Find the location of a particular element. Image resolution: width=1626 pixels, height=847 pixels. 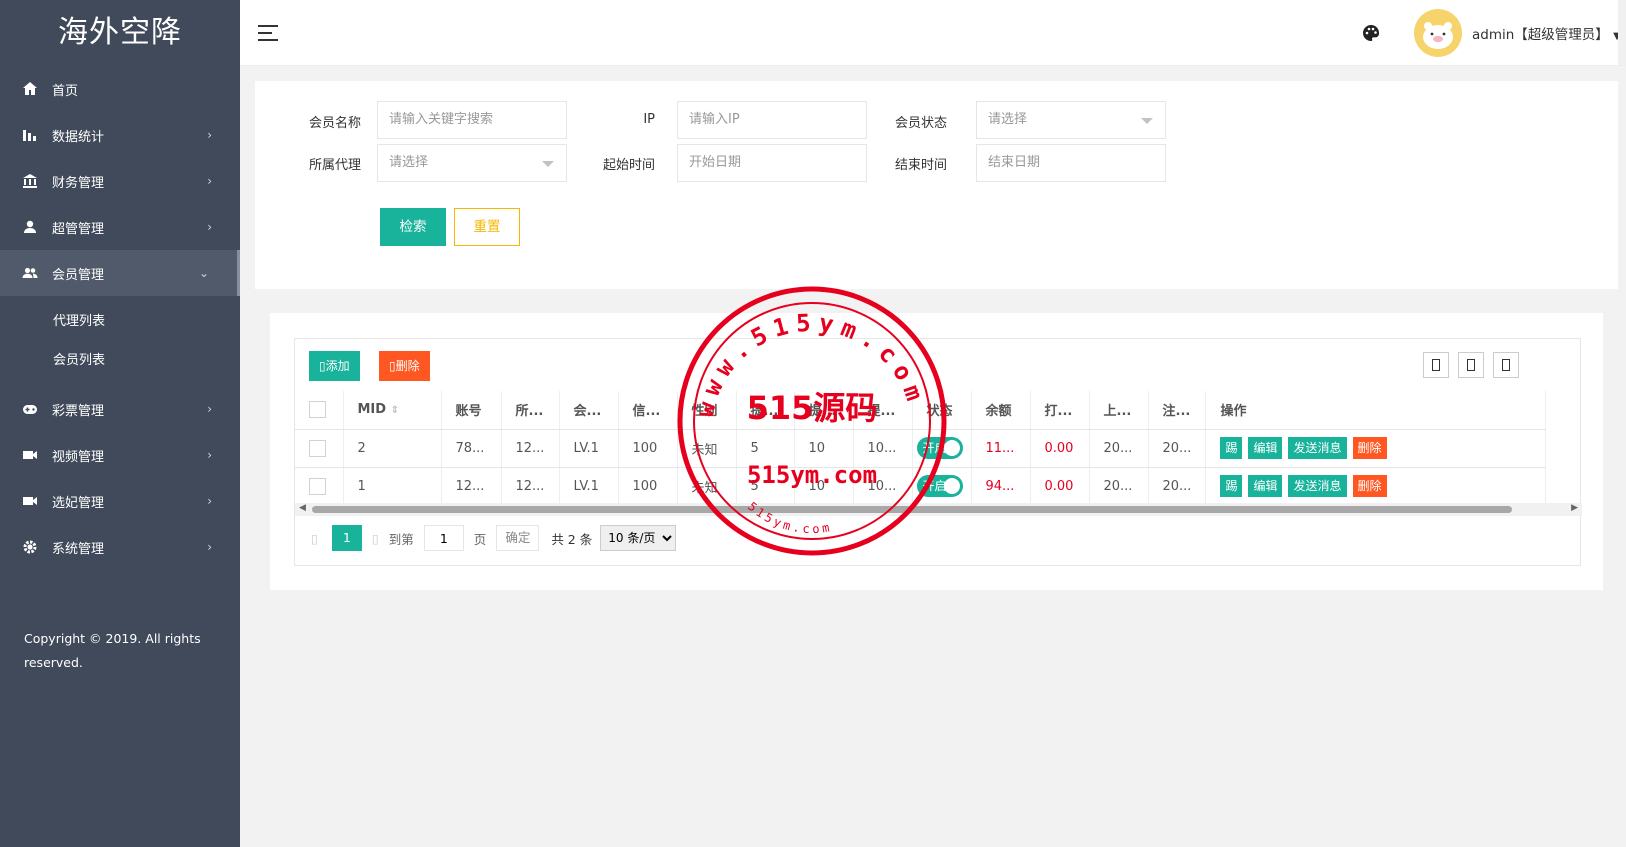

sidebar-subitem-agents: 代理列表 is located at coordinates (120, 321).